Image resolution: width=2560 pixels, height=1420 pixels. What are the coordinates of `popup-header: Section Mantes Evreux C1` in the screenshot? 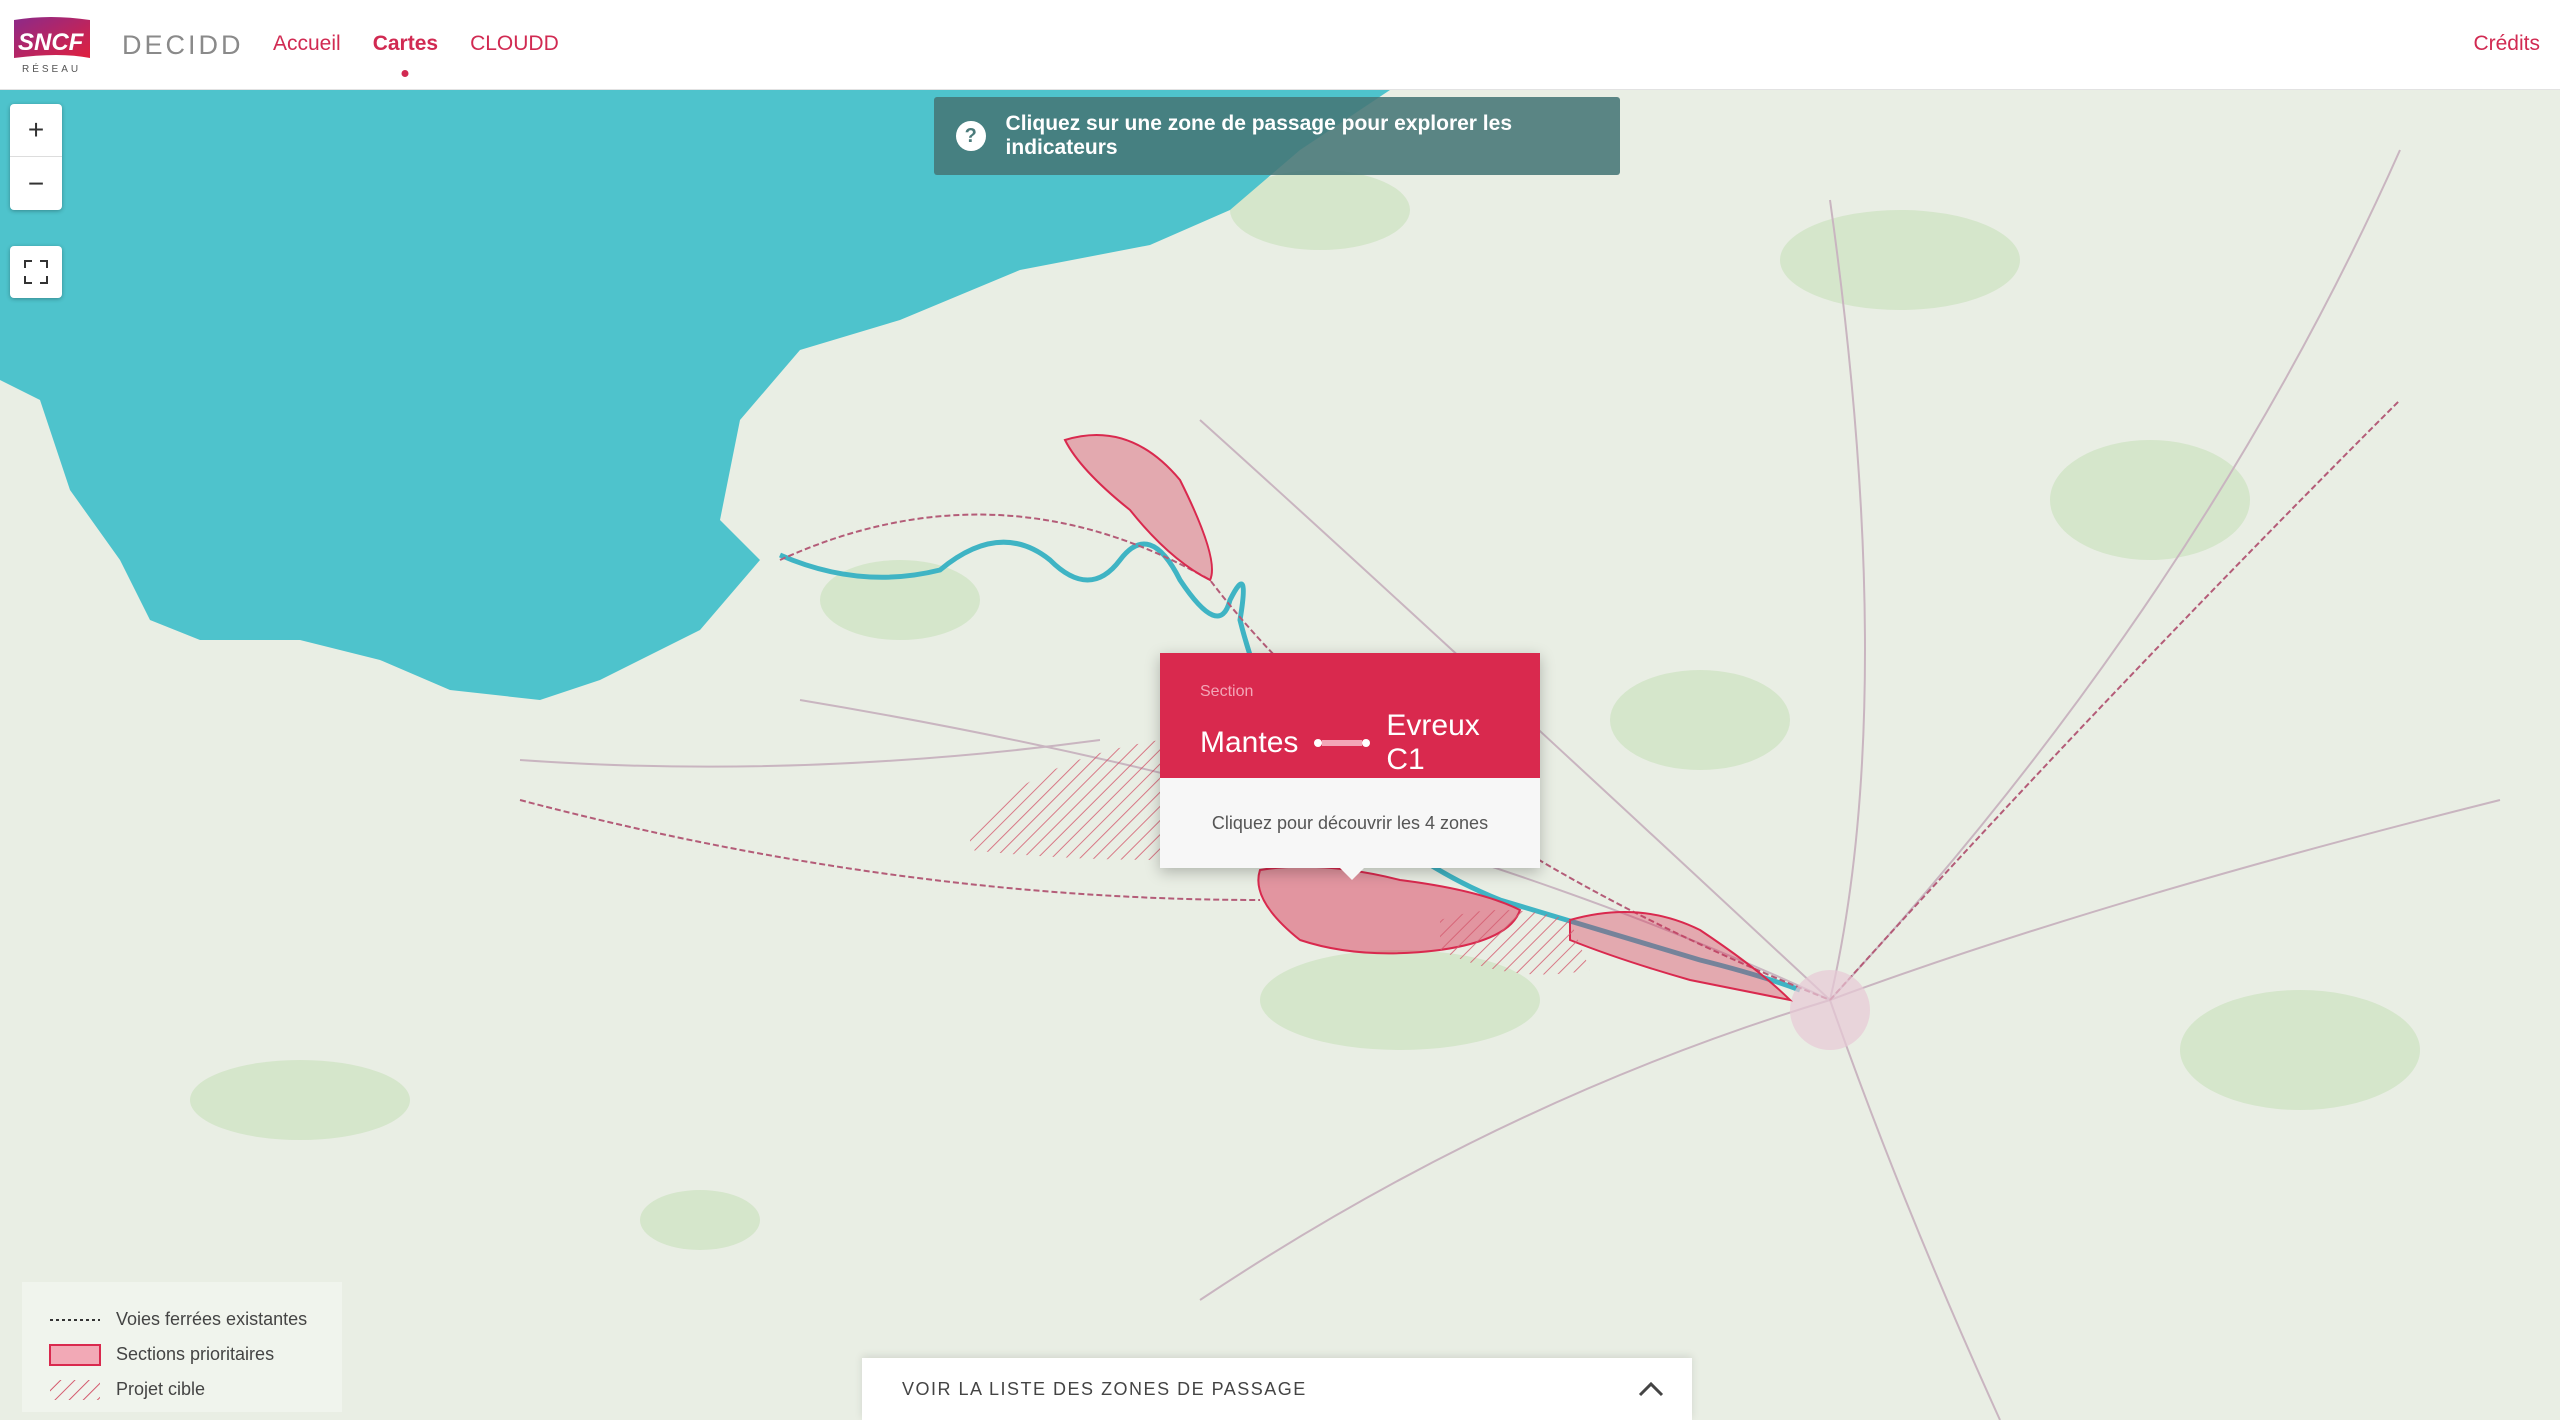 It's located at (1350, 715).